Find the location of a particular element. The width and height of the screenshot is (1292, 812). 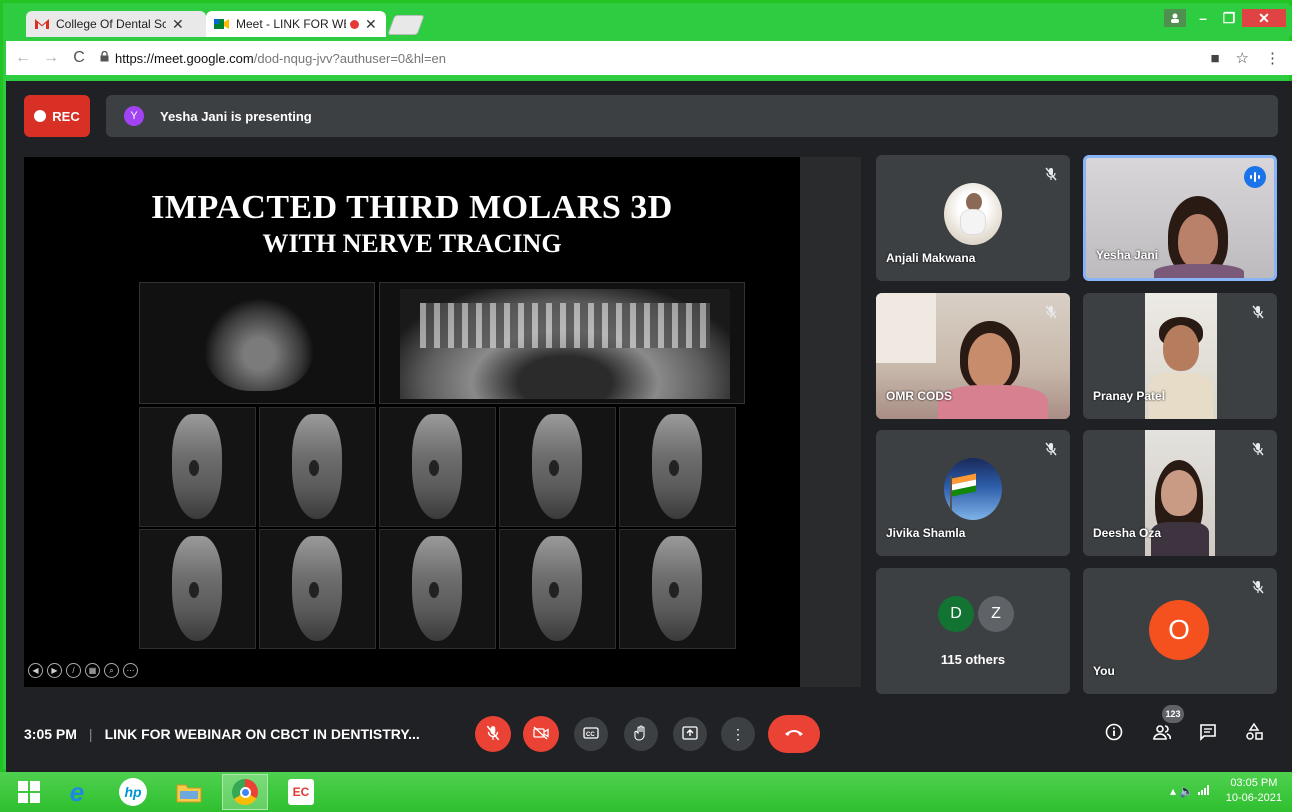

camera-toggle-button is located at coordinates (541, 734).